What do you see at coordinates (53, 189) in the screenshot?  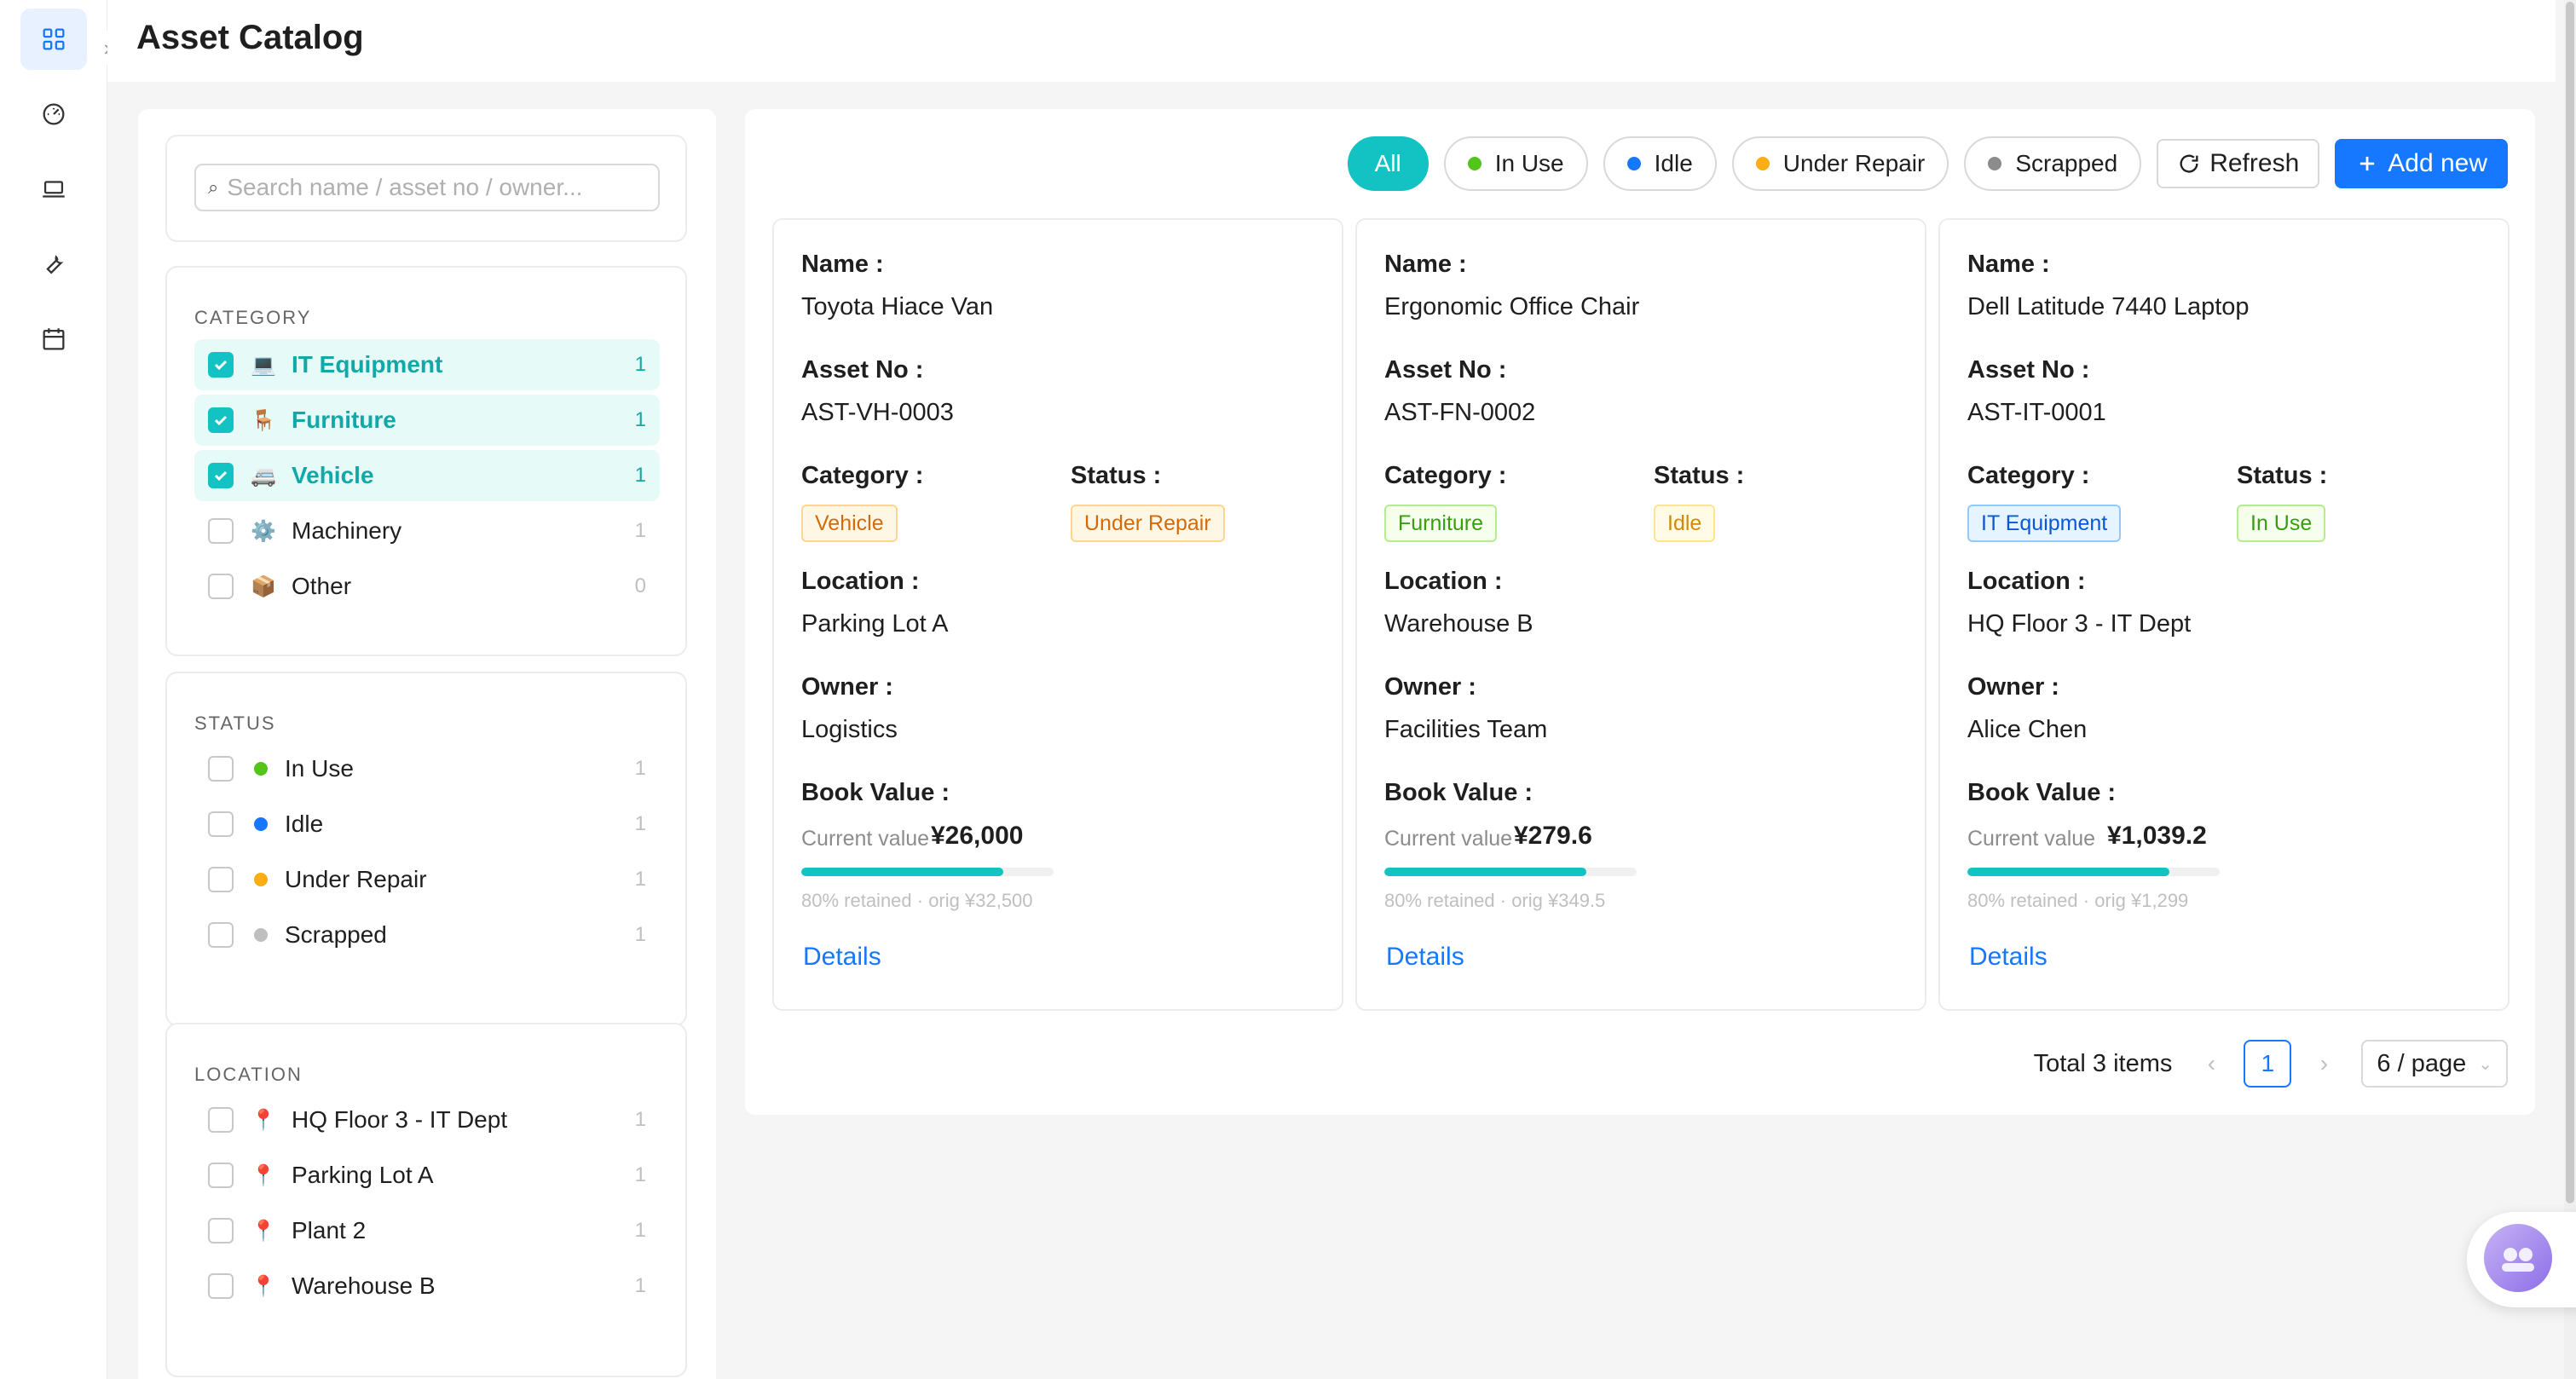 I see `laptop-icon` at bounding box center [53, 189].